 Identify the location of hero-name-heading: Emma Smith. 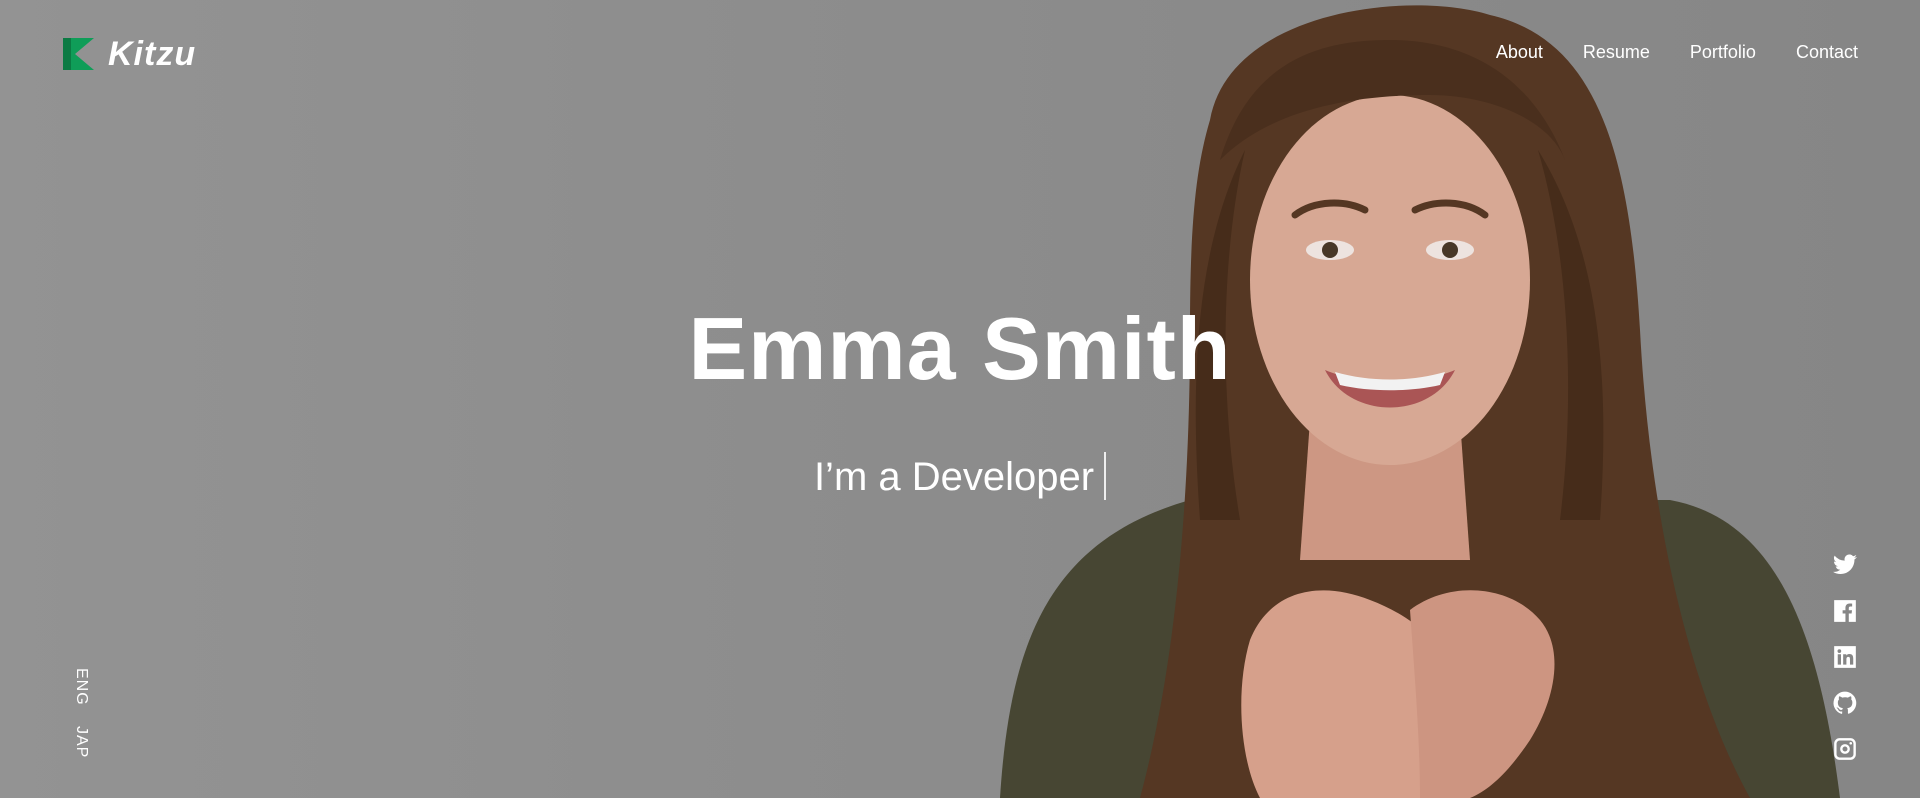
(960, 348).